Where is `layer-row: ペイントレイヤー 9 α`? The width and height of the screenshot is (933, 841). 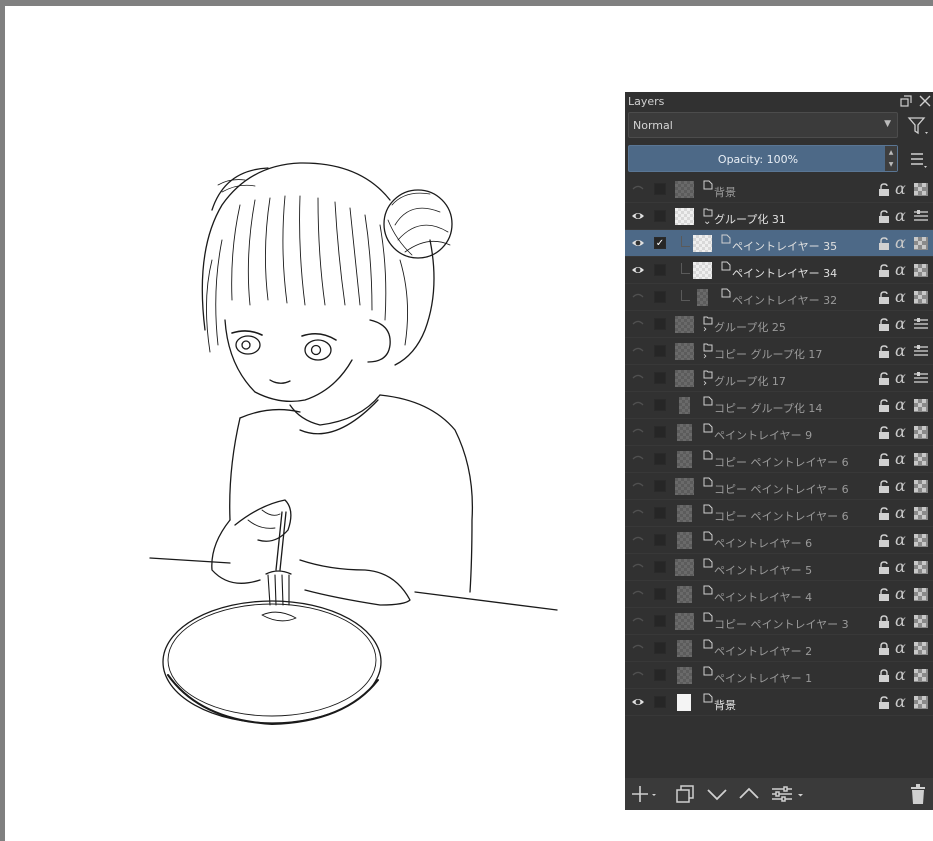
layer-row: ペイントレイヤー 9 α is located at coordinates (779, 432).